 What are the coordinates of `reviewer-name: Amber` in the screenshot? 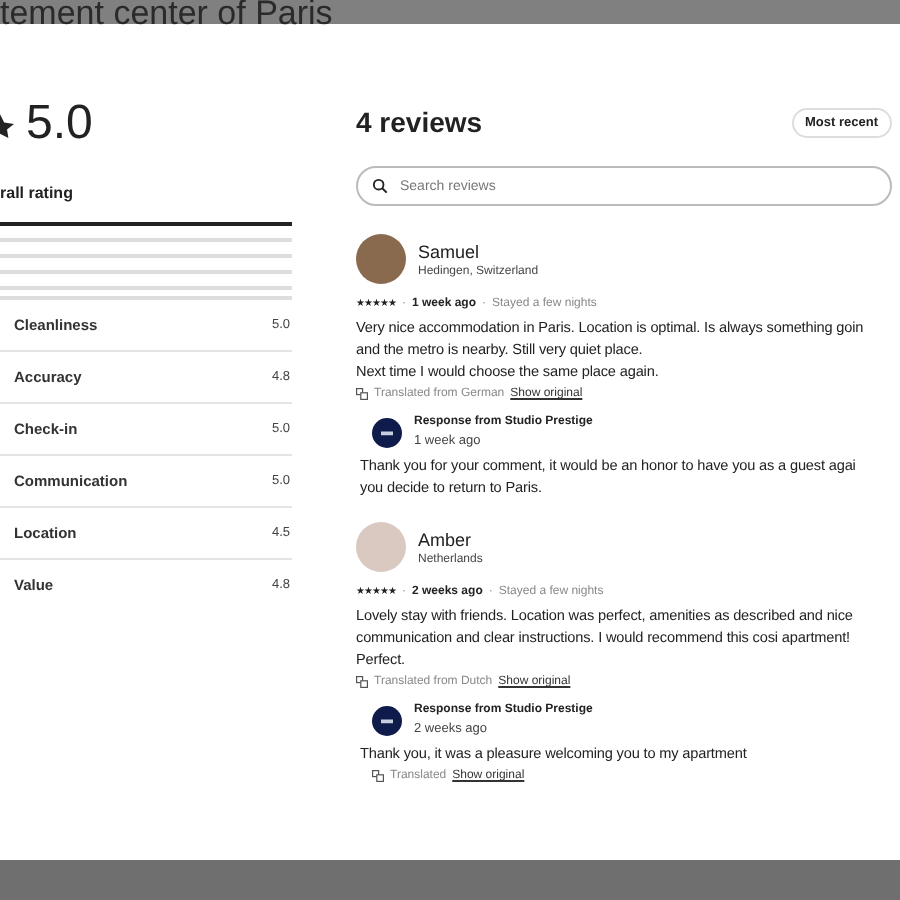 It's located at (446, 539).